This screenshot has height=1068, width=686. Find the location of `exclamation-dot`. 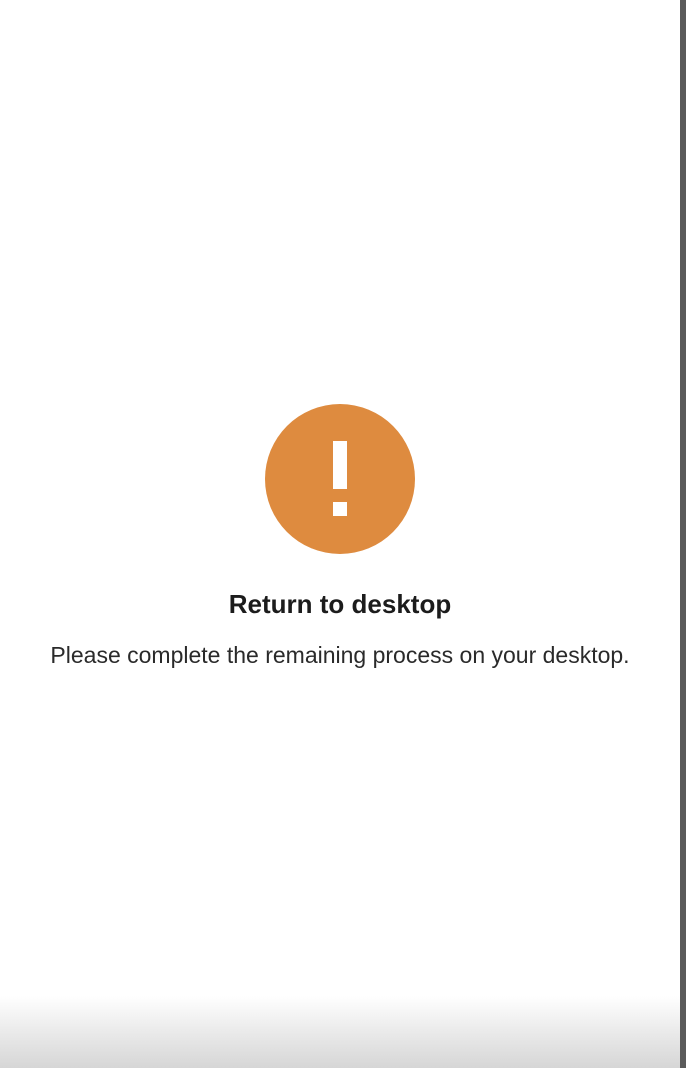

exclamation-dot is located at coordinates (340, 509).